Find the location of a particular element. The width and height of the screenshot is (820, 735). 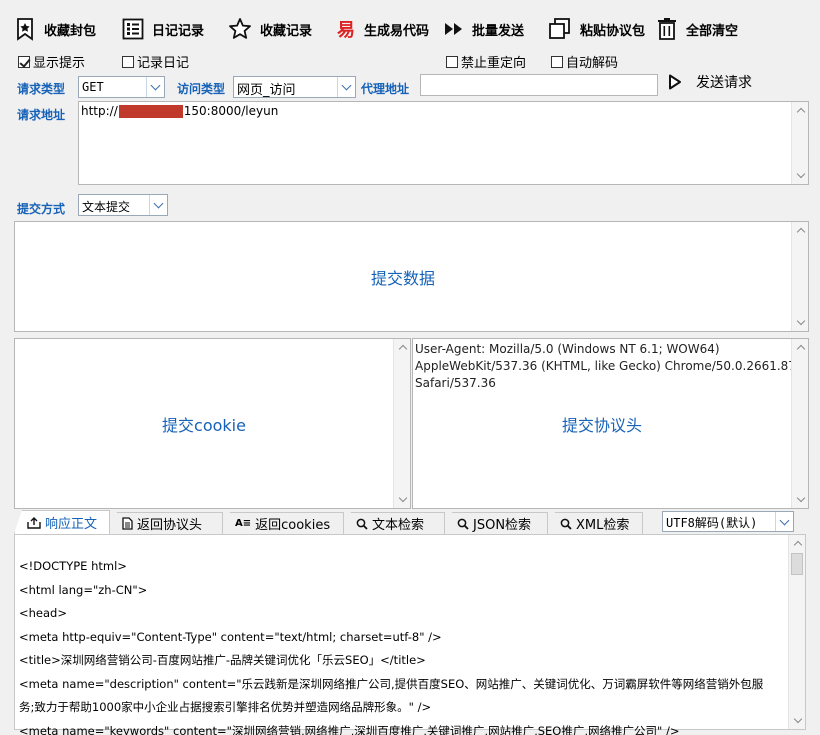

response-line: <html lang="zh-CN"> is located at coordinates (83, 589).